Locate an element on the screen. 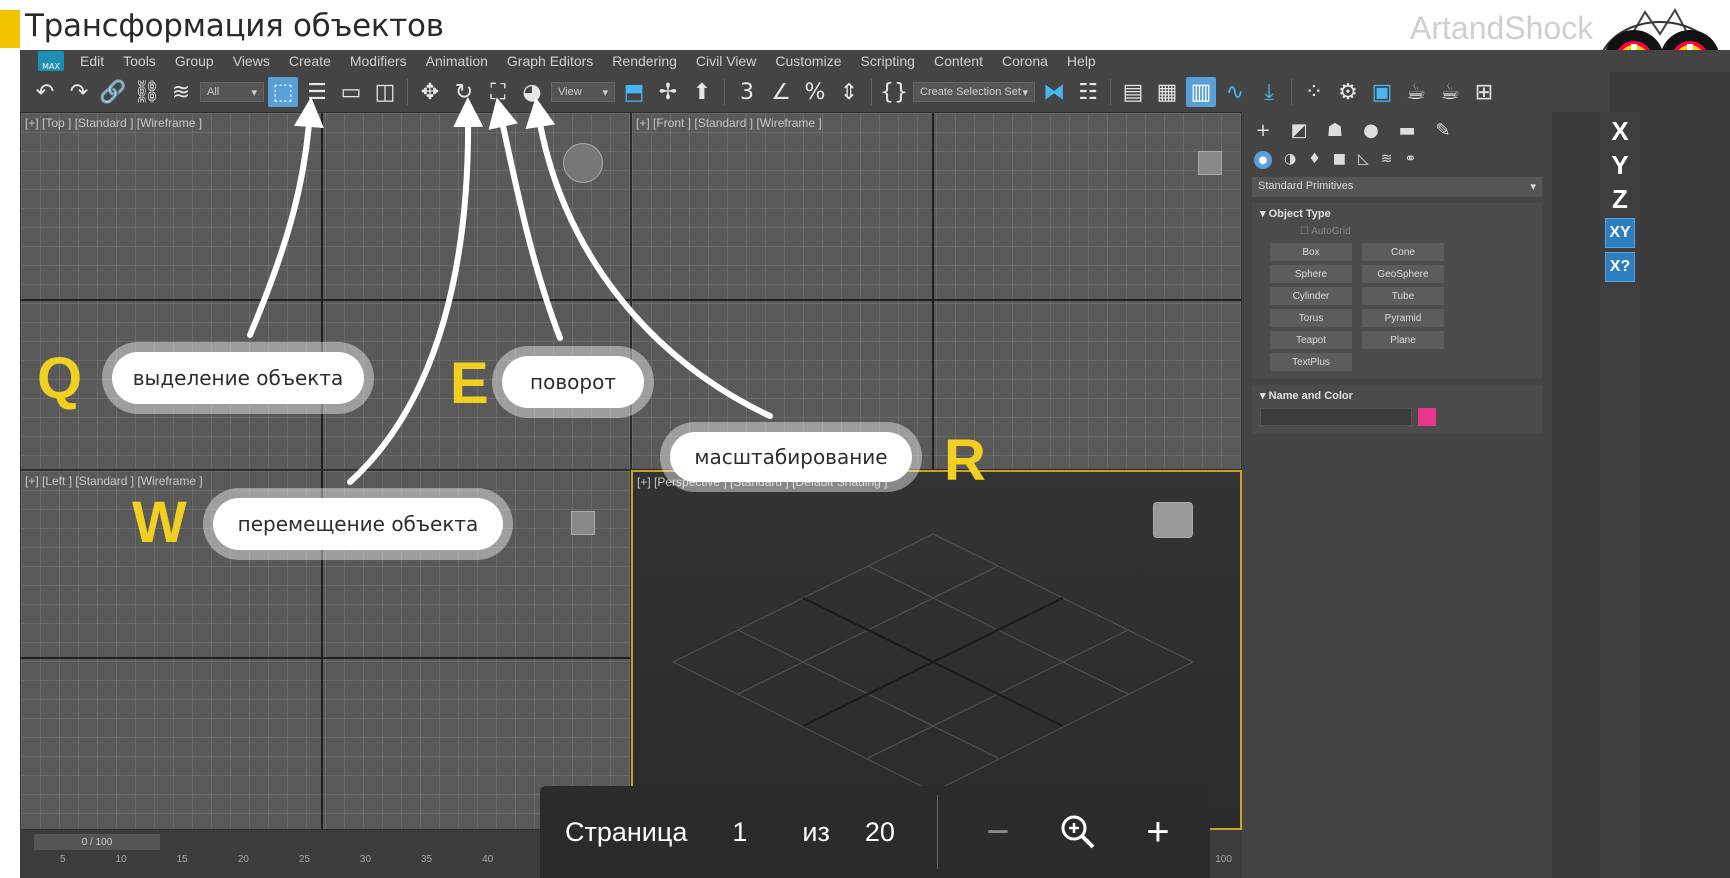 This screenshot has height=878, width=1730. menu-create: Create is located at coordinates (310, 61).